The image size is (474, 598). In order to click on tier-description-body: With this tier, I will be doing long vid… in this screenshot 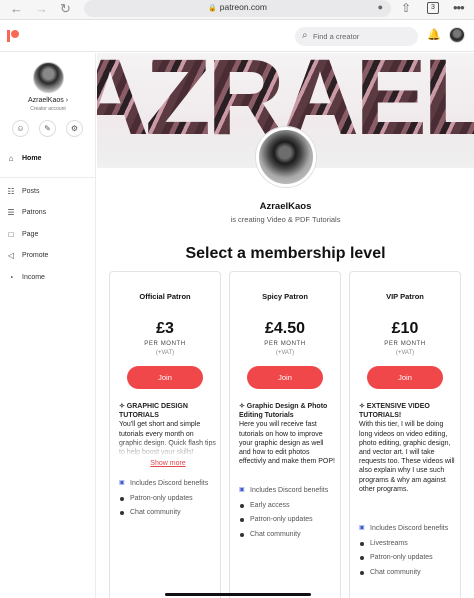, I will do `click(407, 457)`.